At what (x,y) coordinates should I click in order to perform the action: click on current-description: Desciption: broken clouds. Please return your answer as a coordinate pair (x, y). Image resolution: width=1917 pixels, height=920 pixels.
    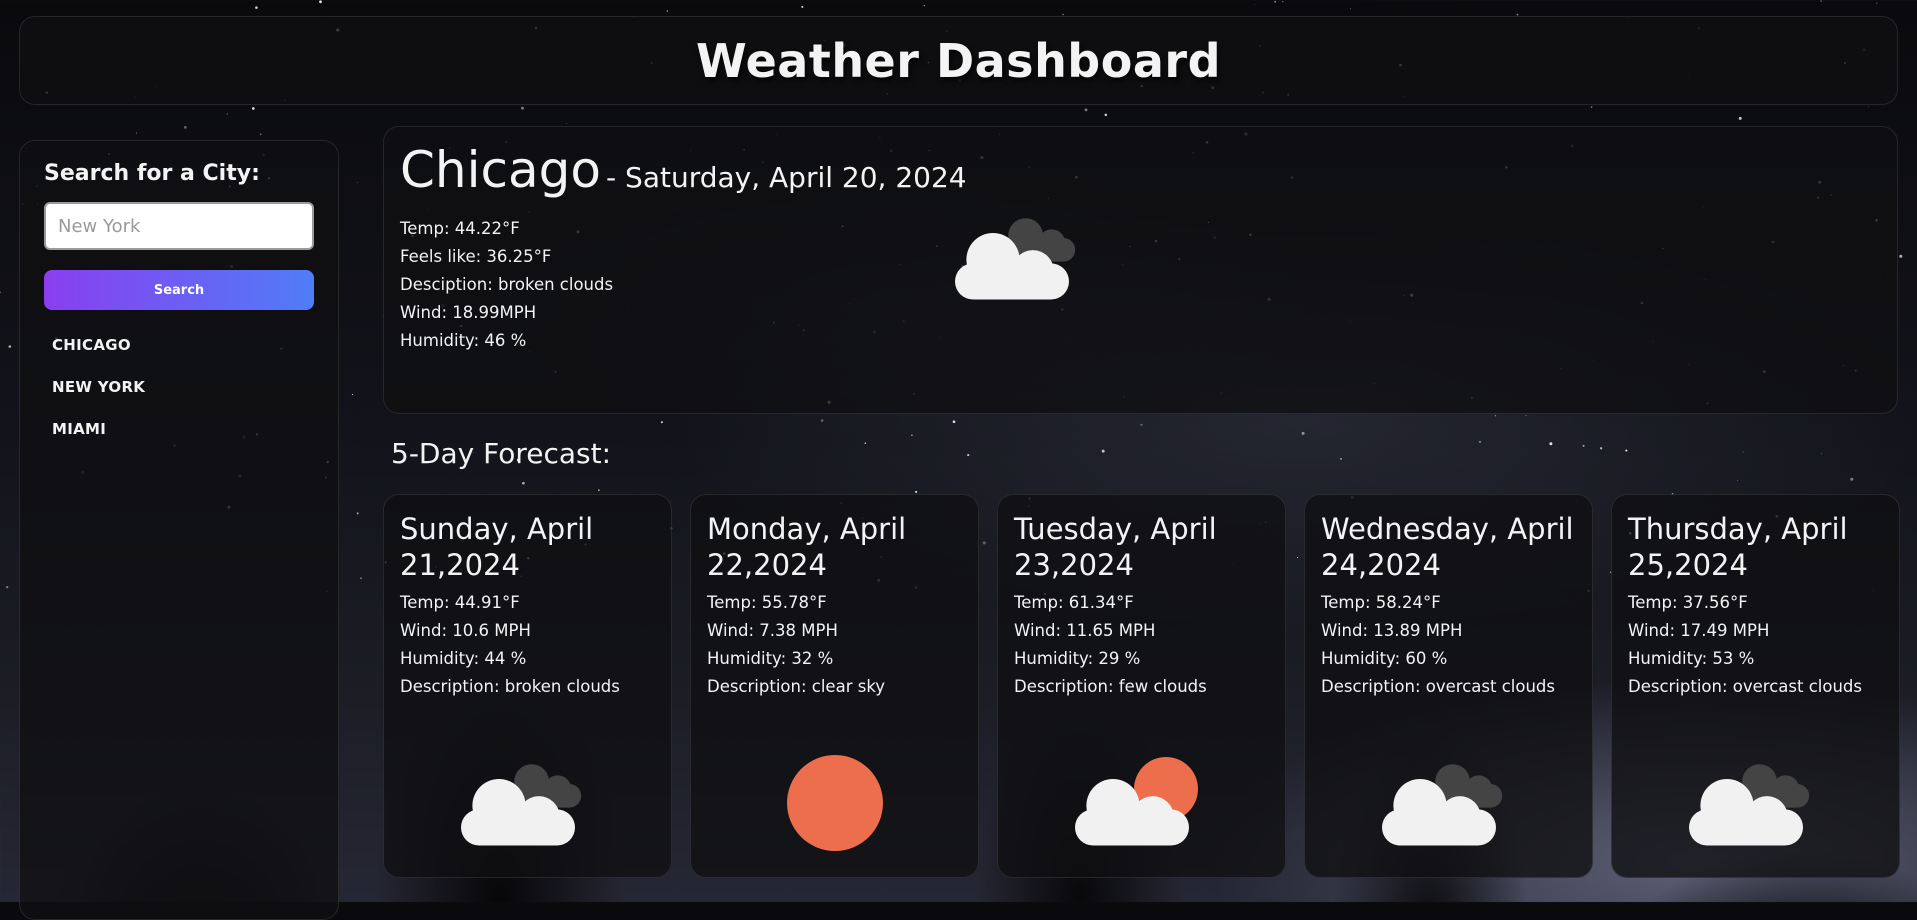
    Looking at the image, I should click on (507, 284).